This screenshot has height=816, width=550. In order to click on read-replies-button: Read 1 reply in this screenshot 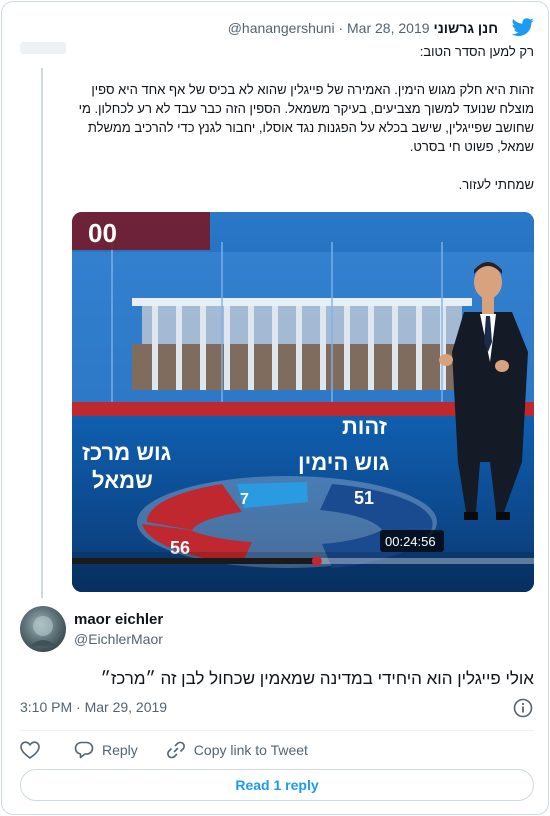, I will do `click(277, 785)`.